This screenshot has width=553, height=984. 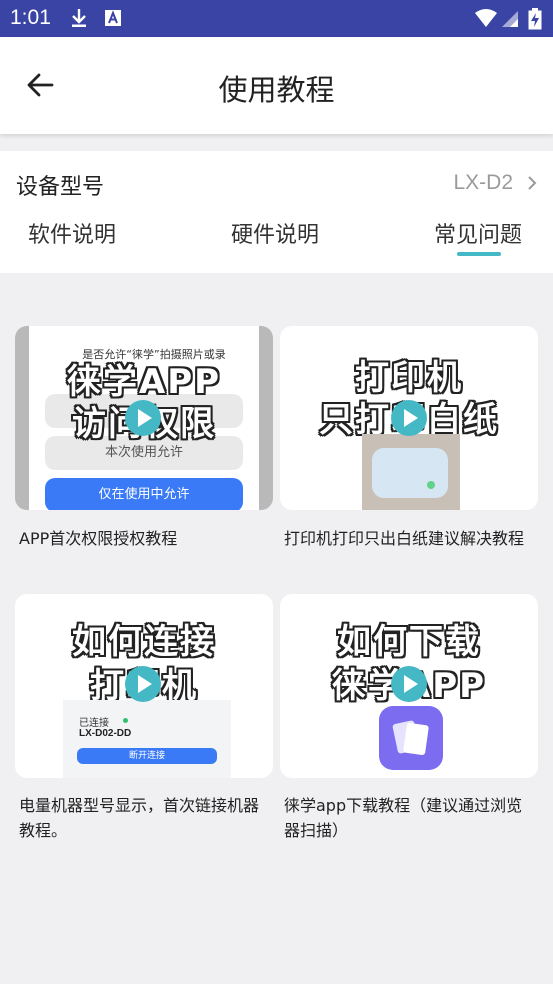 I want to click on device-model-value: LX-D2, so click(x=483, y=183).